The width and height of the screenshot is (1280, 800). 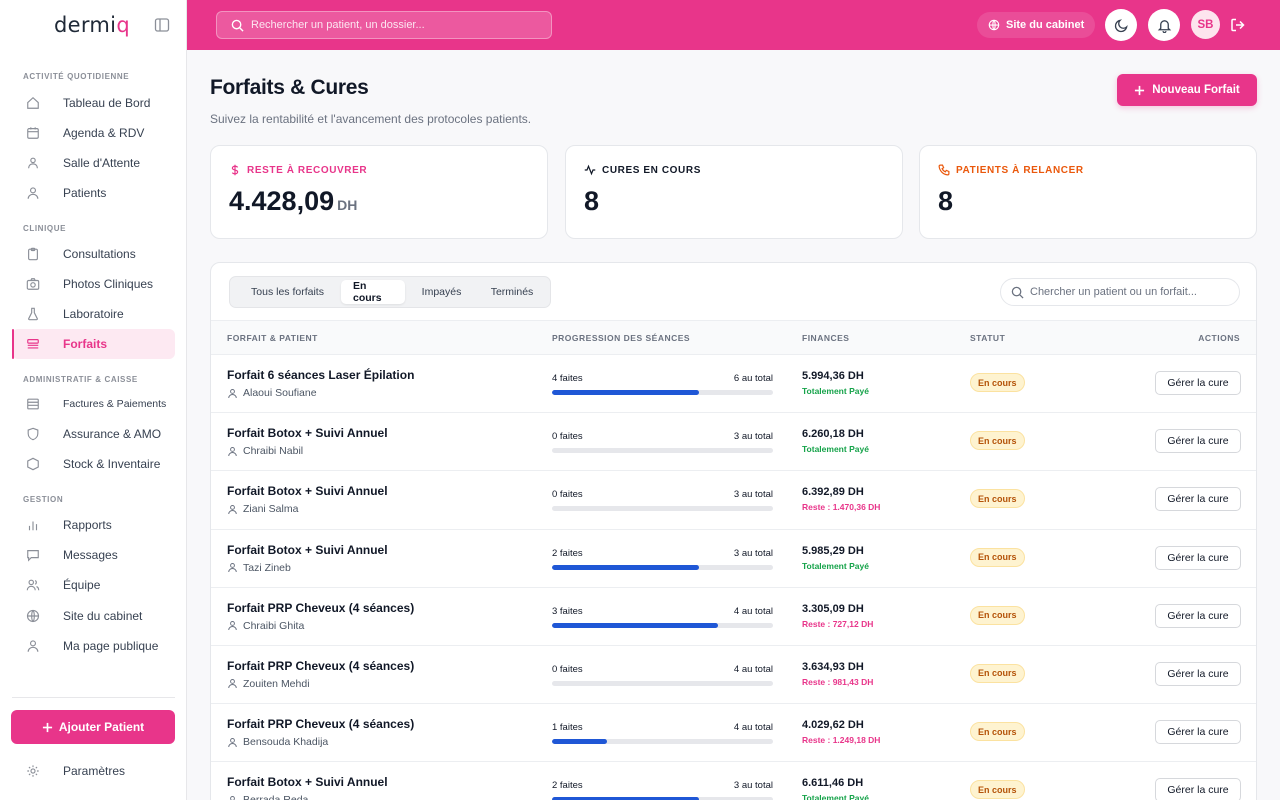 I want to click on tab-in-progress: En cours, so click(x=373, y=292).